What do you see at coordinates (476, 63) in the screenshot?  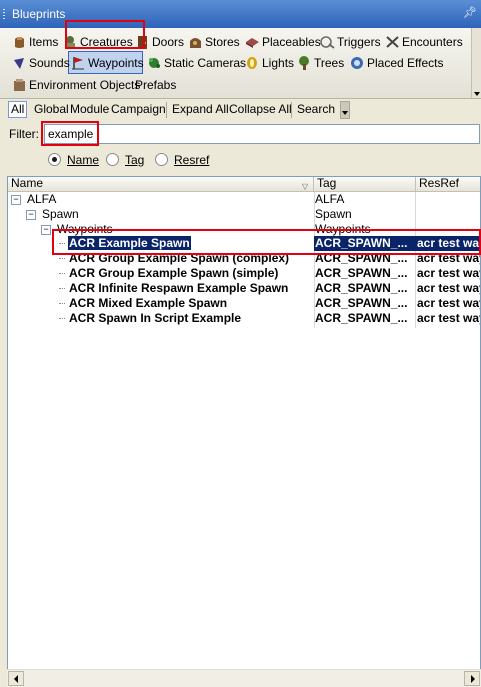 I see `category-panel-scroll` at bounding box center [476, 63].